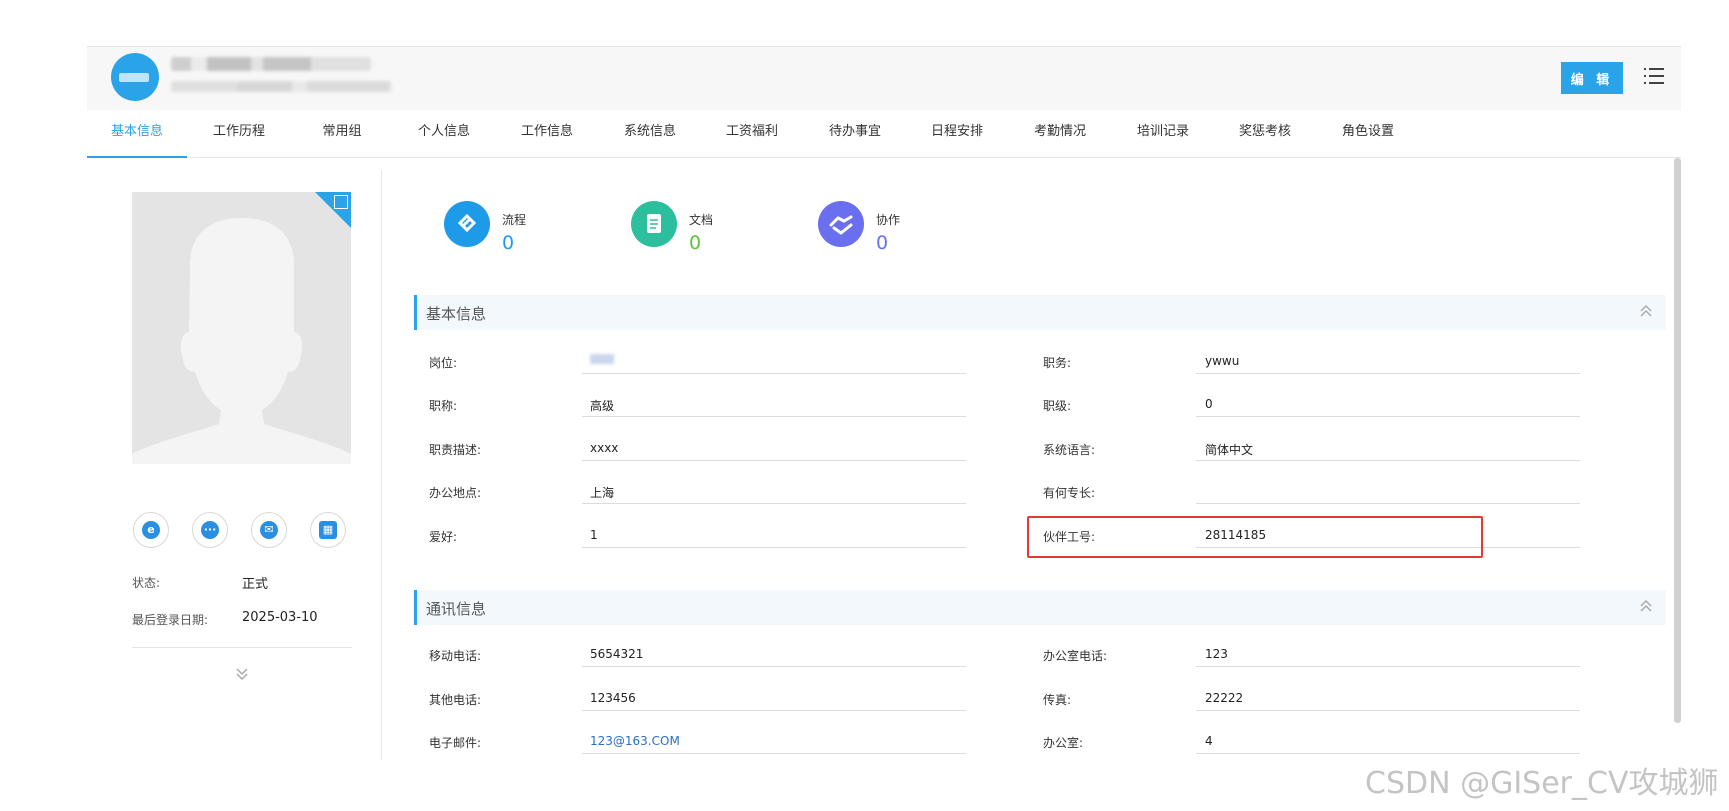 Image resolution: width=1729 pixels, height=811 pixels. I want to click on user-name-blurred, so click(271, 64).